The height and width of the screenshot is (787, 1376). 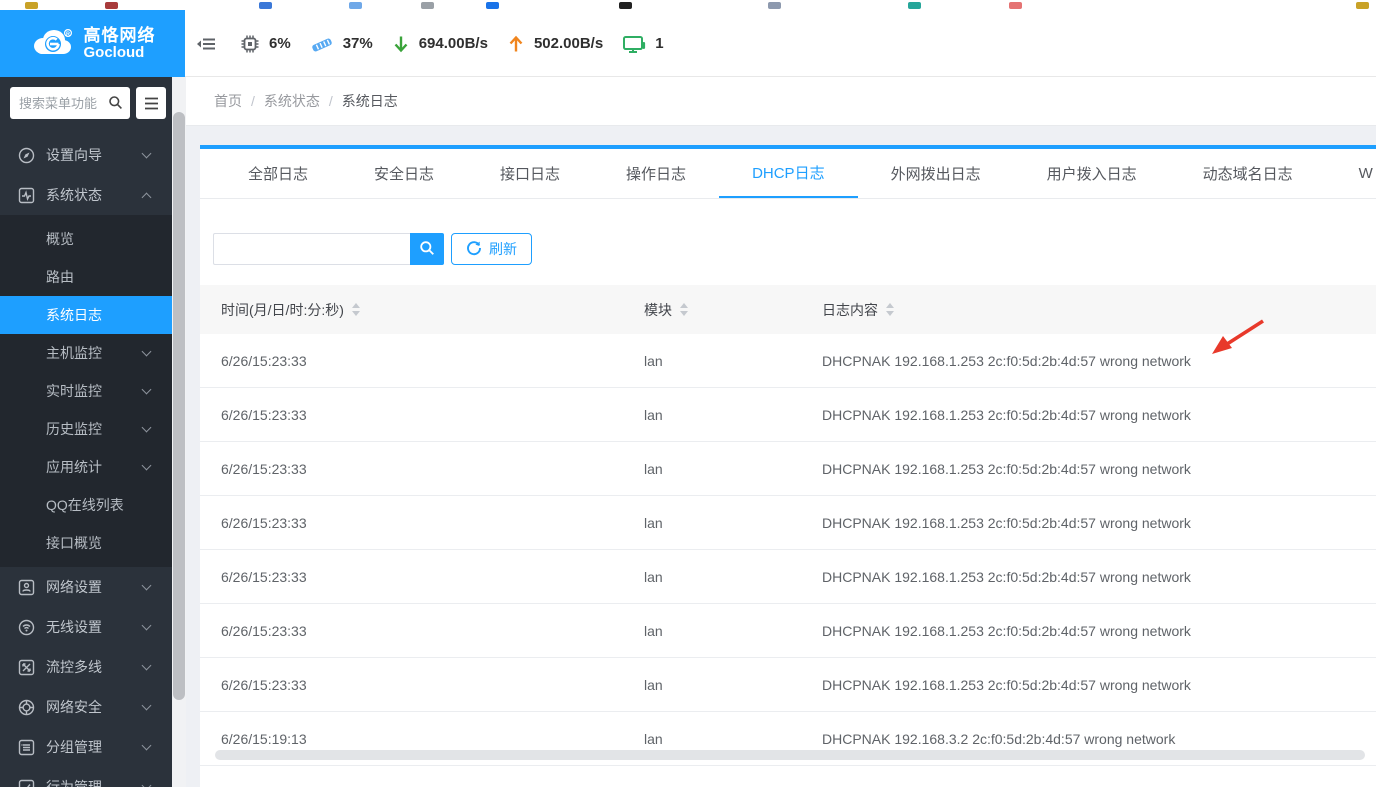 I want to click on online-devices-count: 1, so click(x=659, y=43).